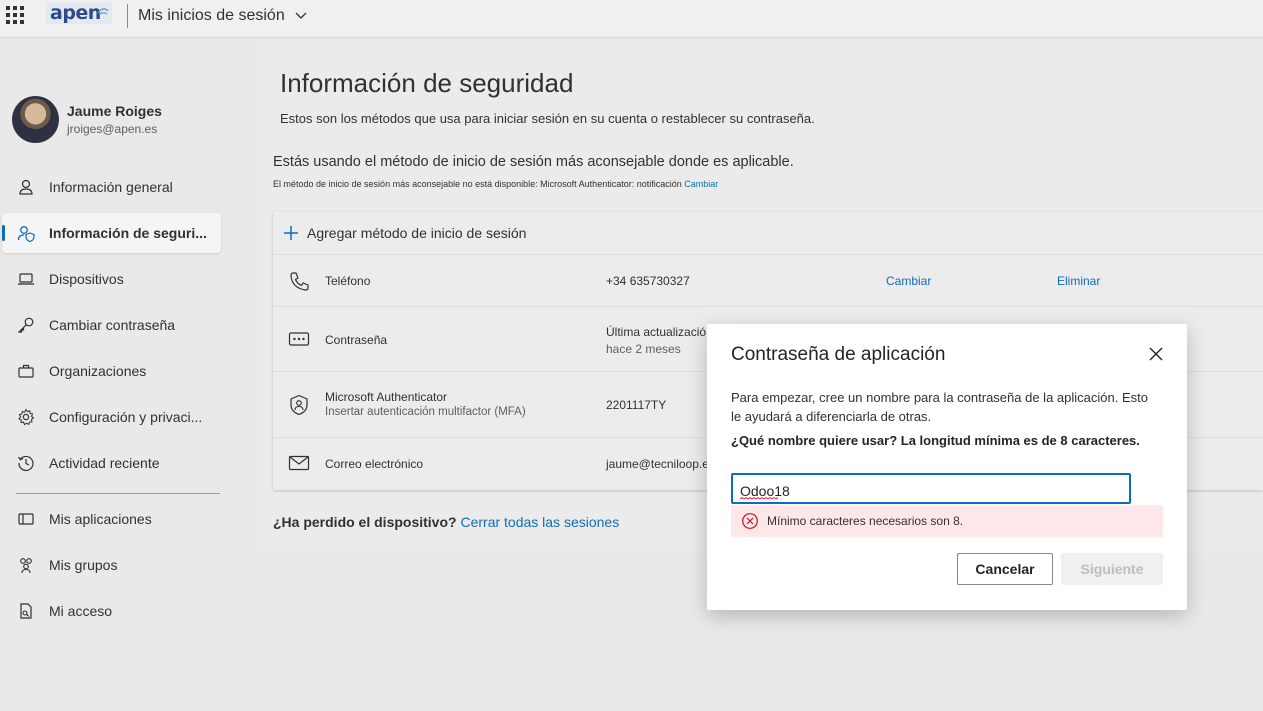 The height and width of the screenshot is (711, 1263). I want to click on people-icon, so click(26, 565).